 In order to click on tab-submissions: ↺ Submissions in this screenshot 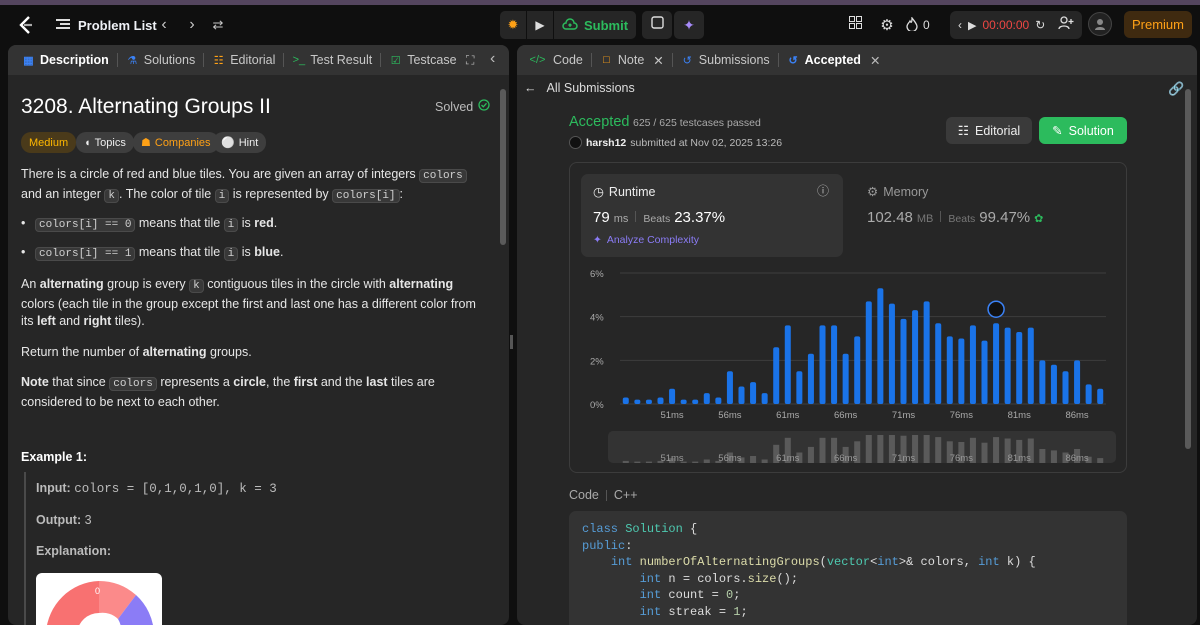, I will do `click(725, 60)`.